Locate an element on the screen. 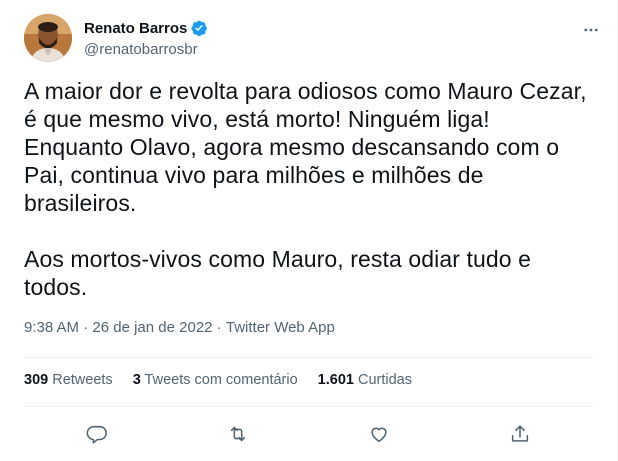 This screenshot has height=461, width=618. tweet-time: 9:38 AM is located at coordinates (51, 327).